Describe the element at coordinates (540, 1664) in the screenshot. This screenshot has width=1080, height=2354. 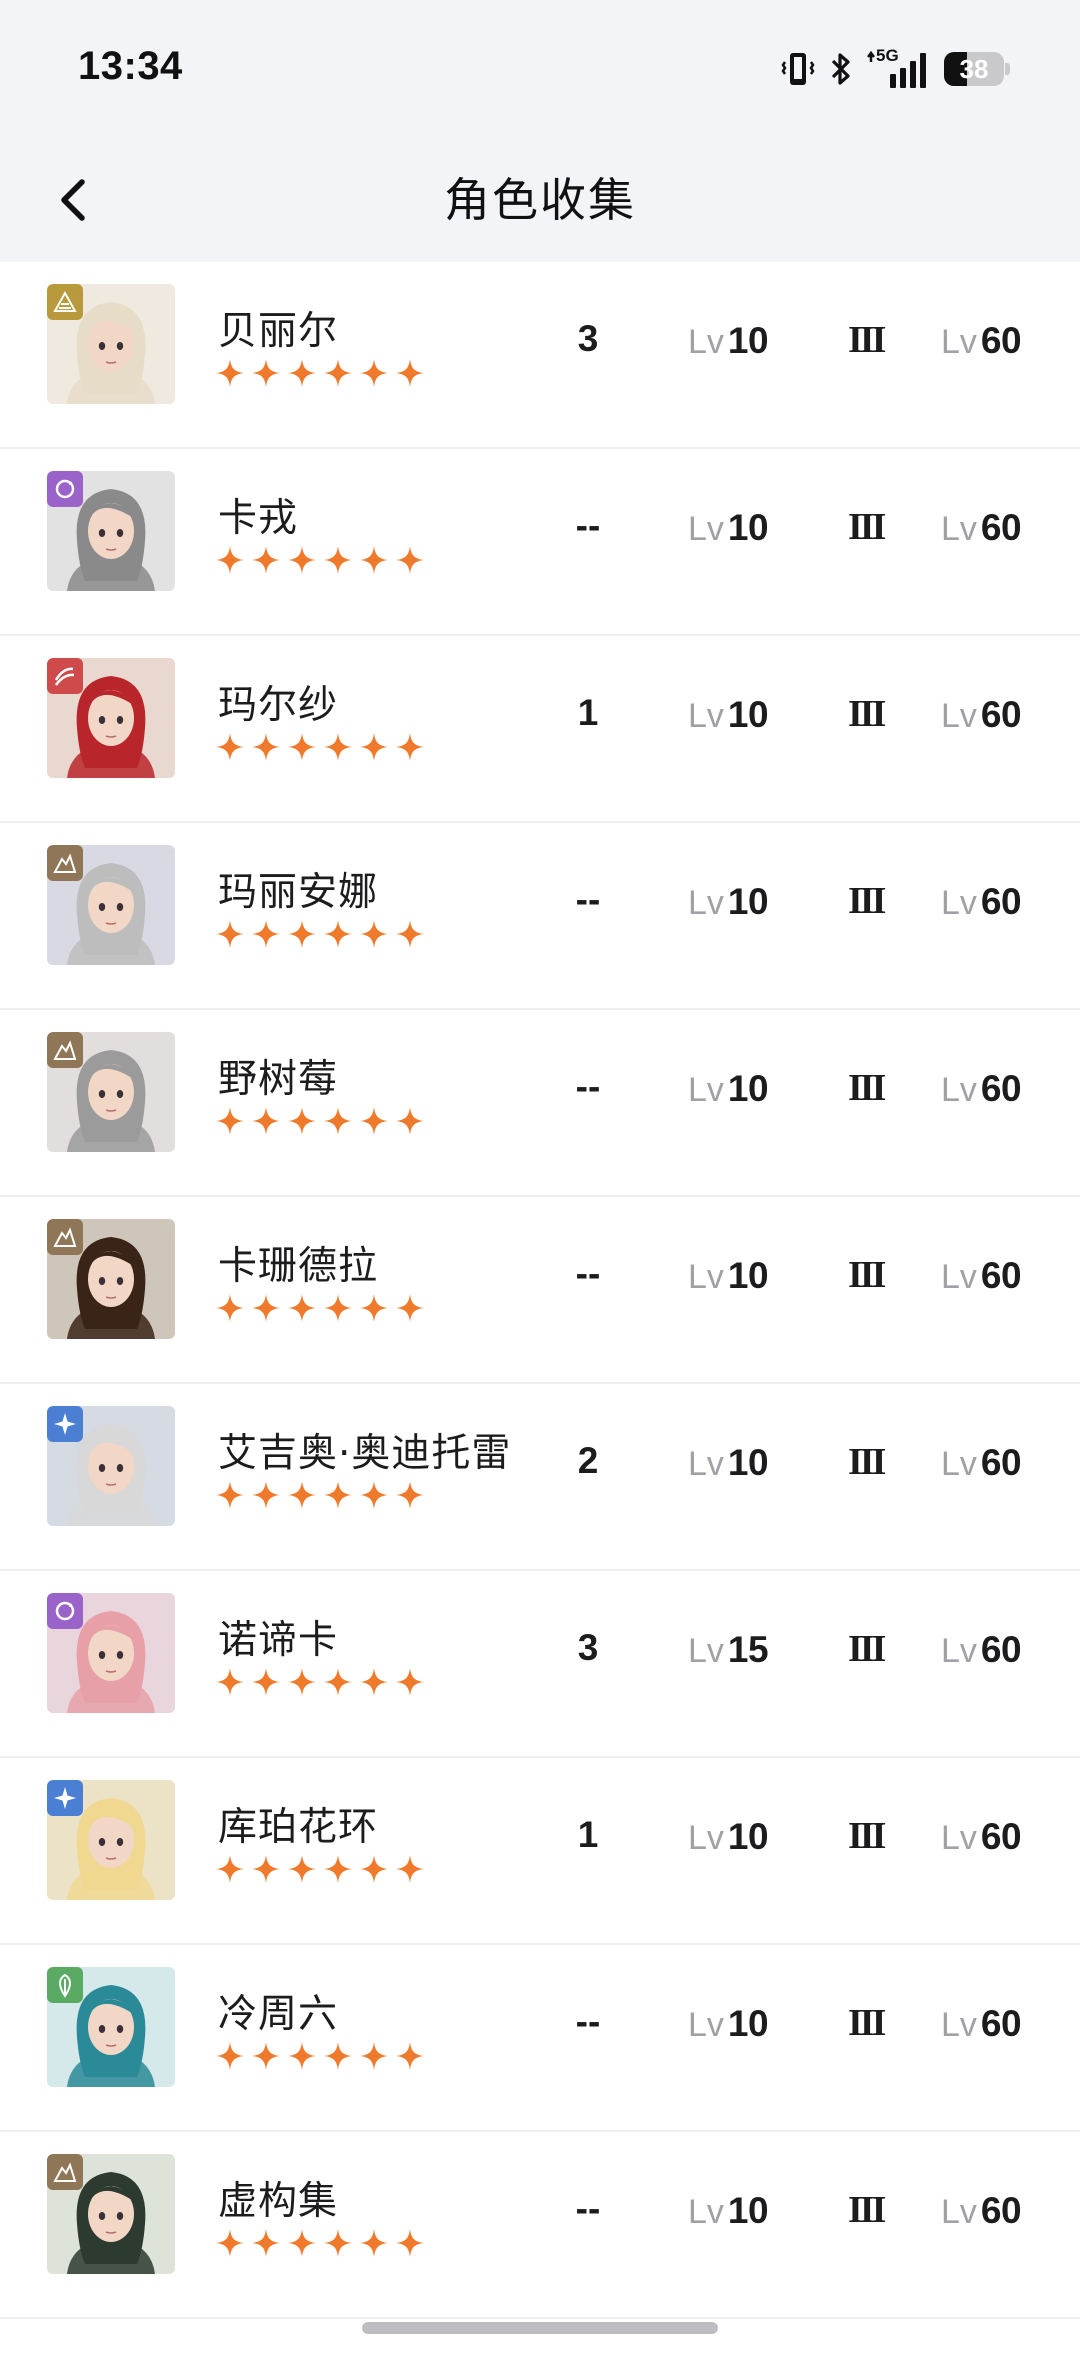
I see `character-row: 诺谛卡 3 Lv 15 III Lv 60` at that location.